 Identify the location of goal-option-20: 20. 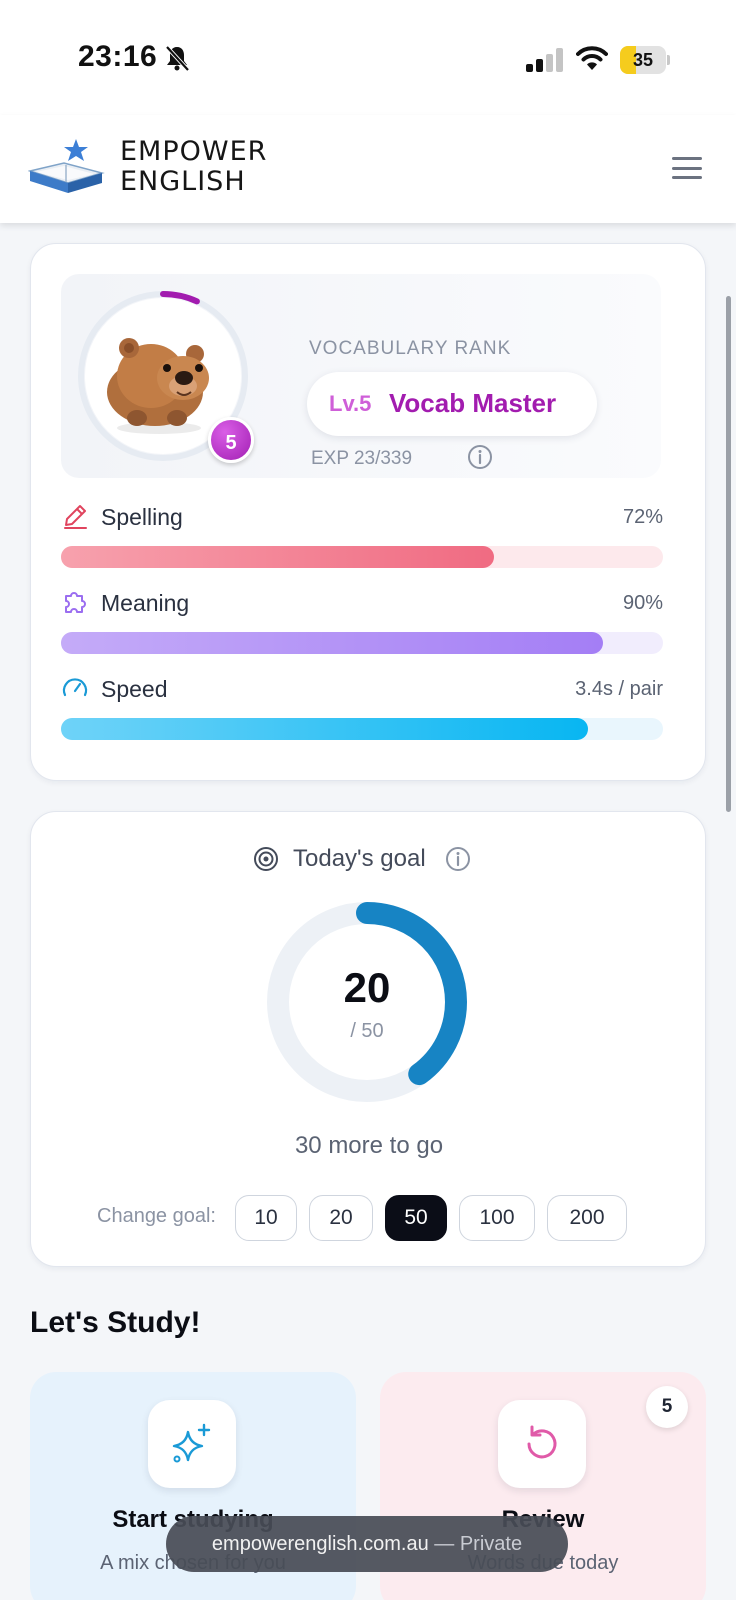
(341, 1218).